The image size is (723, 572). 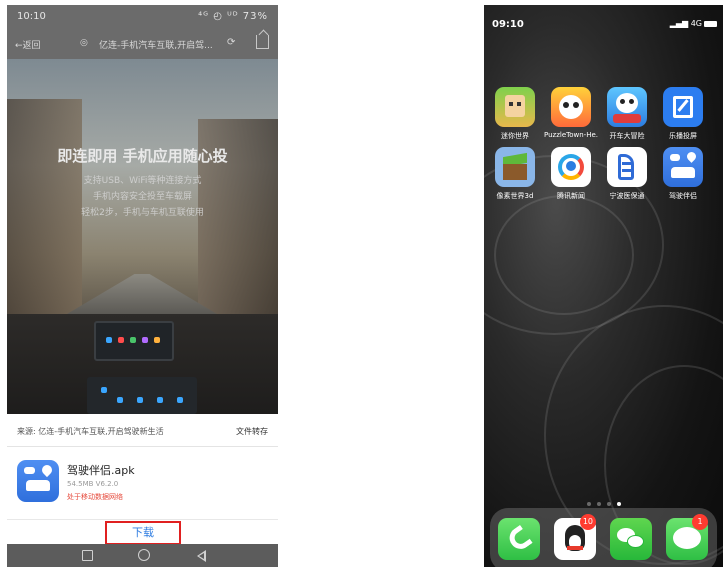 What do you see at coordinates (28, 44) in the screenshot?
I see `back-button: ←返回` at bounding box center [28, 44].